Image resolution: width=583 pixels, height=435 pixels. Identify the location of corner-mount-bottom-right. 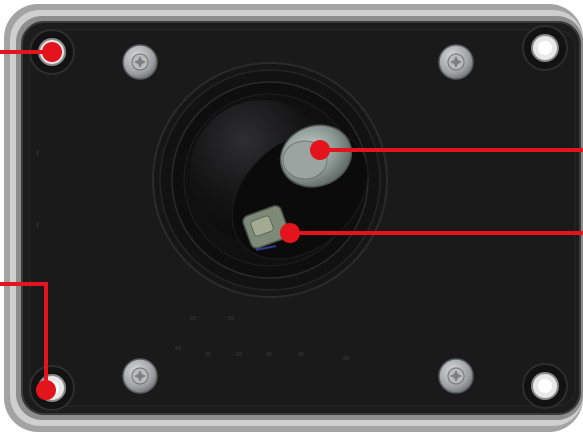
(545, 386).